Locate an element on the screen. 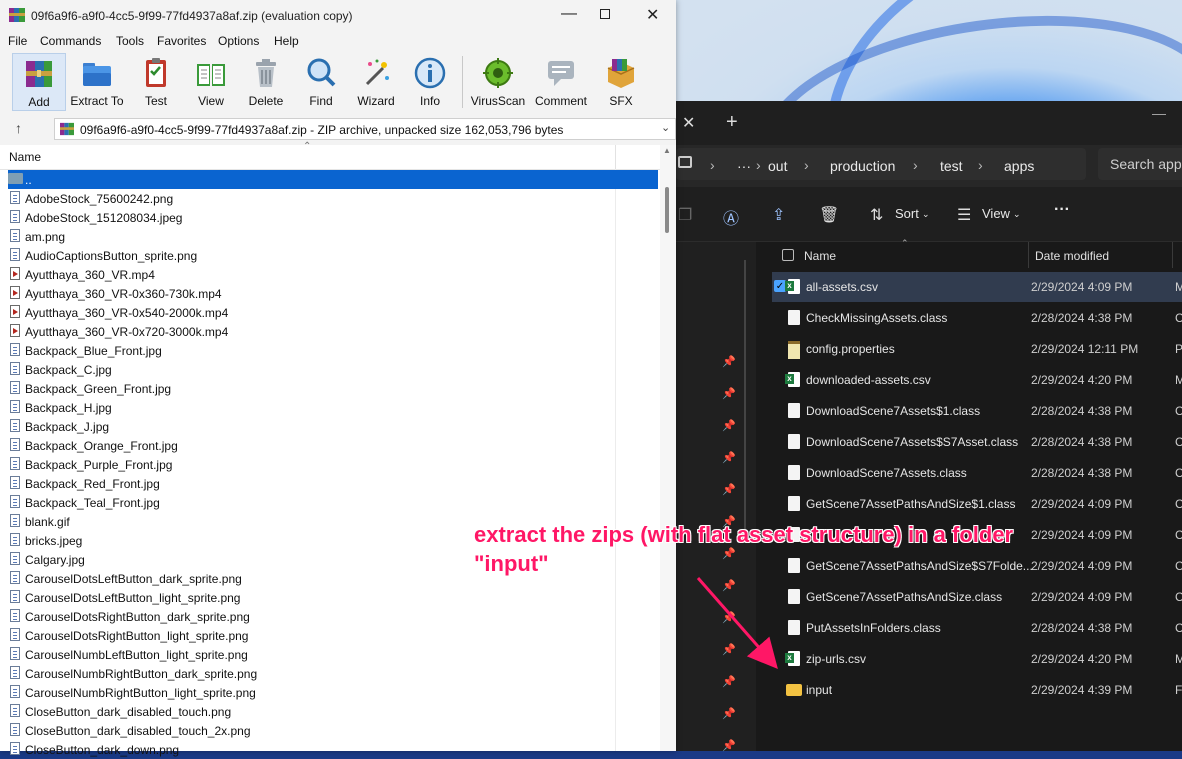 The height and width of the screenshot is (759, 1182). list-item: Ayutthaya_360_VR-0x720-3000k.mp4 is located at coordinates (333, 331).